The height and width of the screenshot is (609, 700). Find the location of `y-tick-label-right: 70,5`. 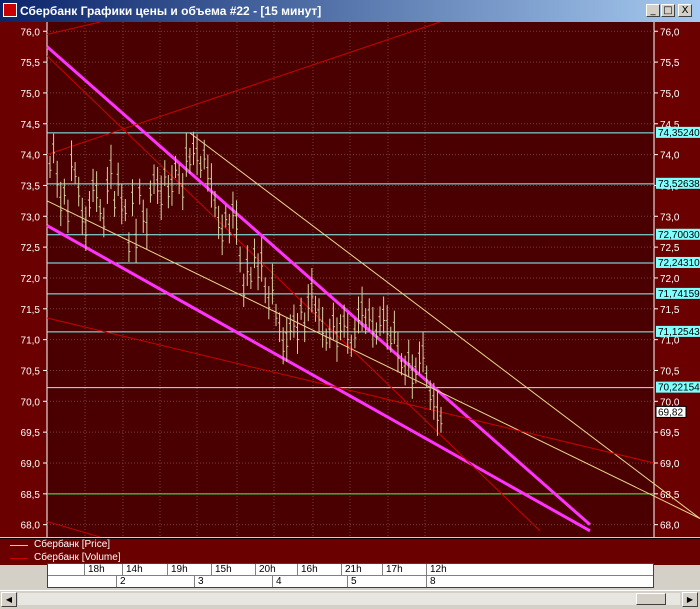

y-tick-label-right: 70,5 is located at coordinates (670, 371).